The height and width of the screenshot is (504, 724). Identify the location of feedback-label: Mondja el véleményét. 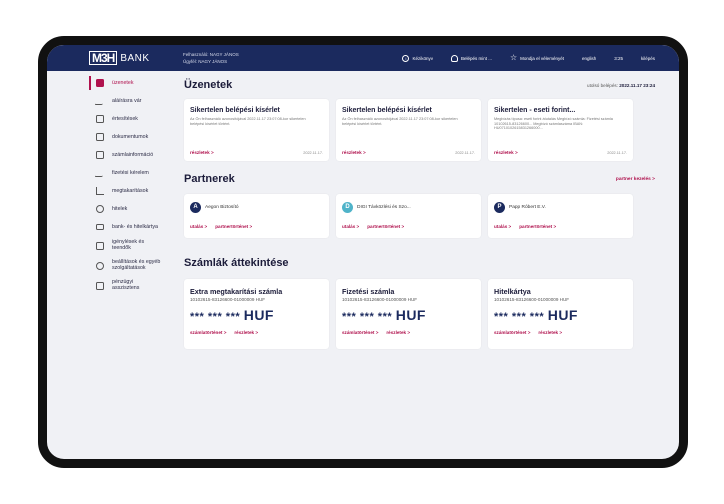
(542, 58).